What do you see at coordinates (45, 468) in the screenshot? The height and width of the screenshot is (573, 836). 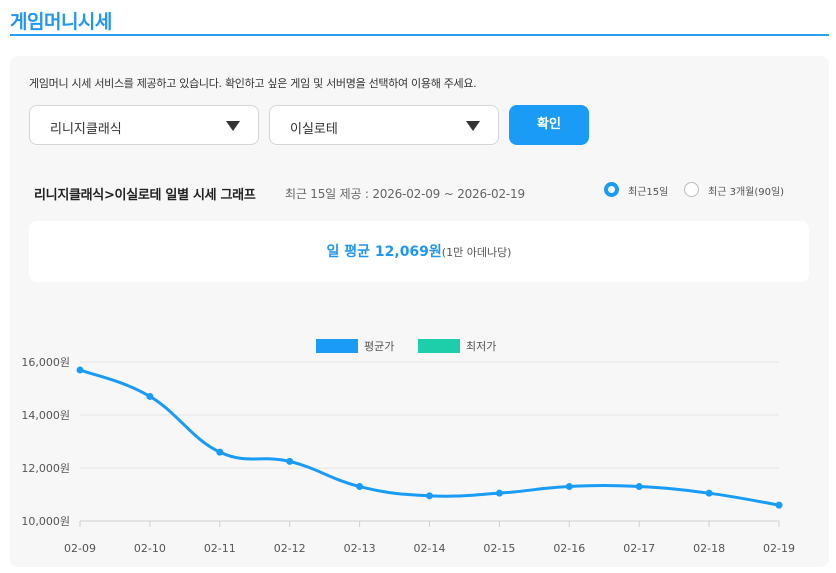 I see `y-tick-label: 12,000원` at bounding box center [45, 468].